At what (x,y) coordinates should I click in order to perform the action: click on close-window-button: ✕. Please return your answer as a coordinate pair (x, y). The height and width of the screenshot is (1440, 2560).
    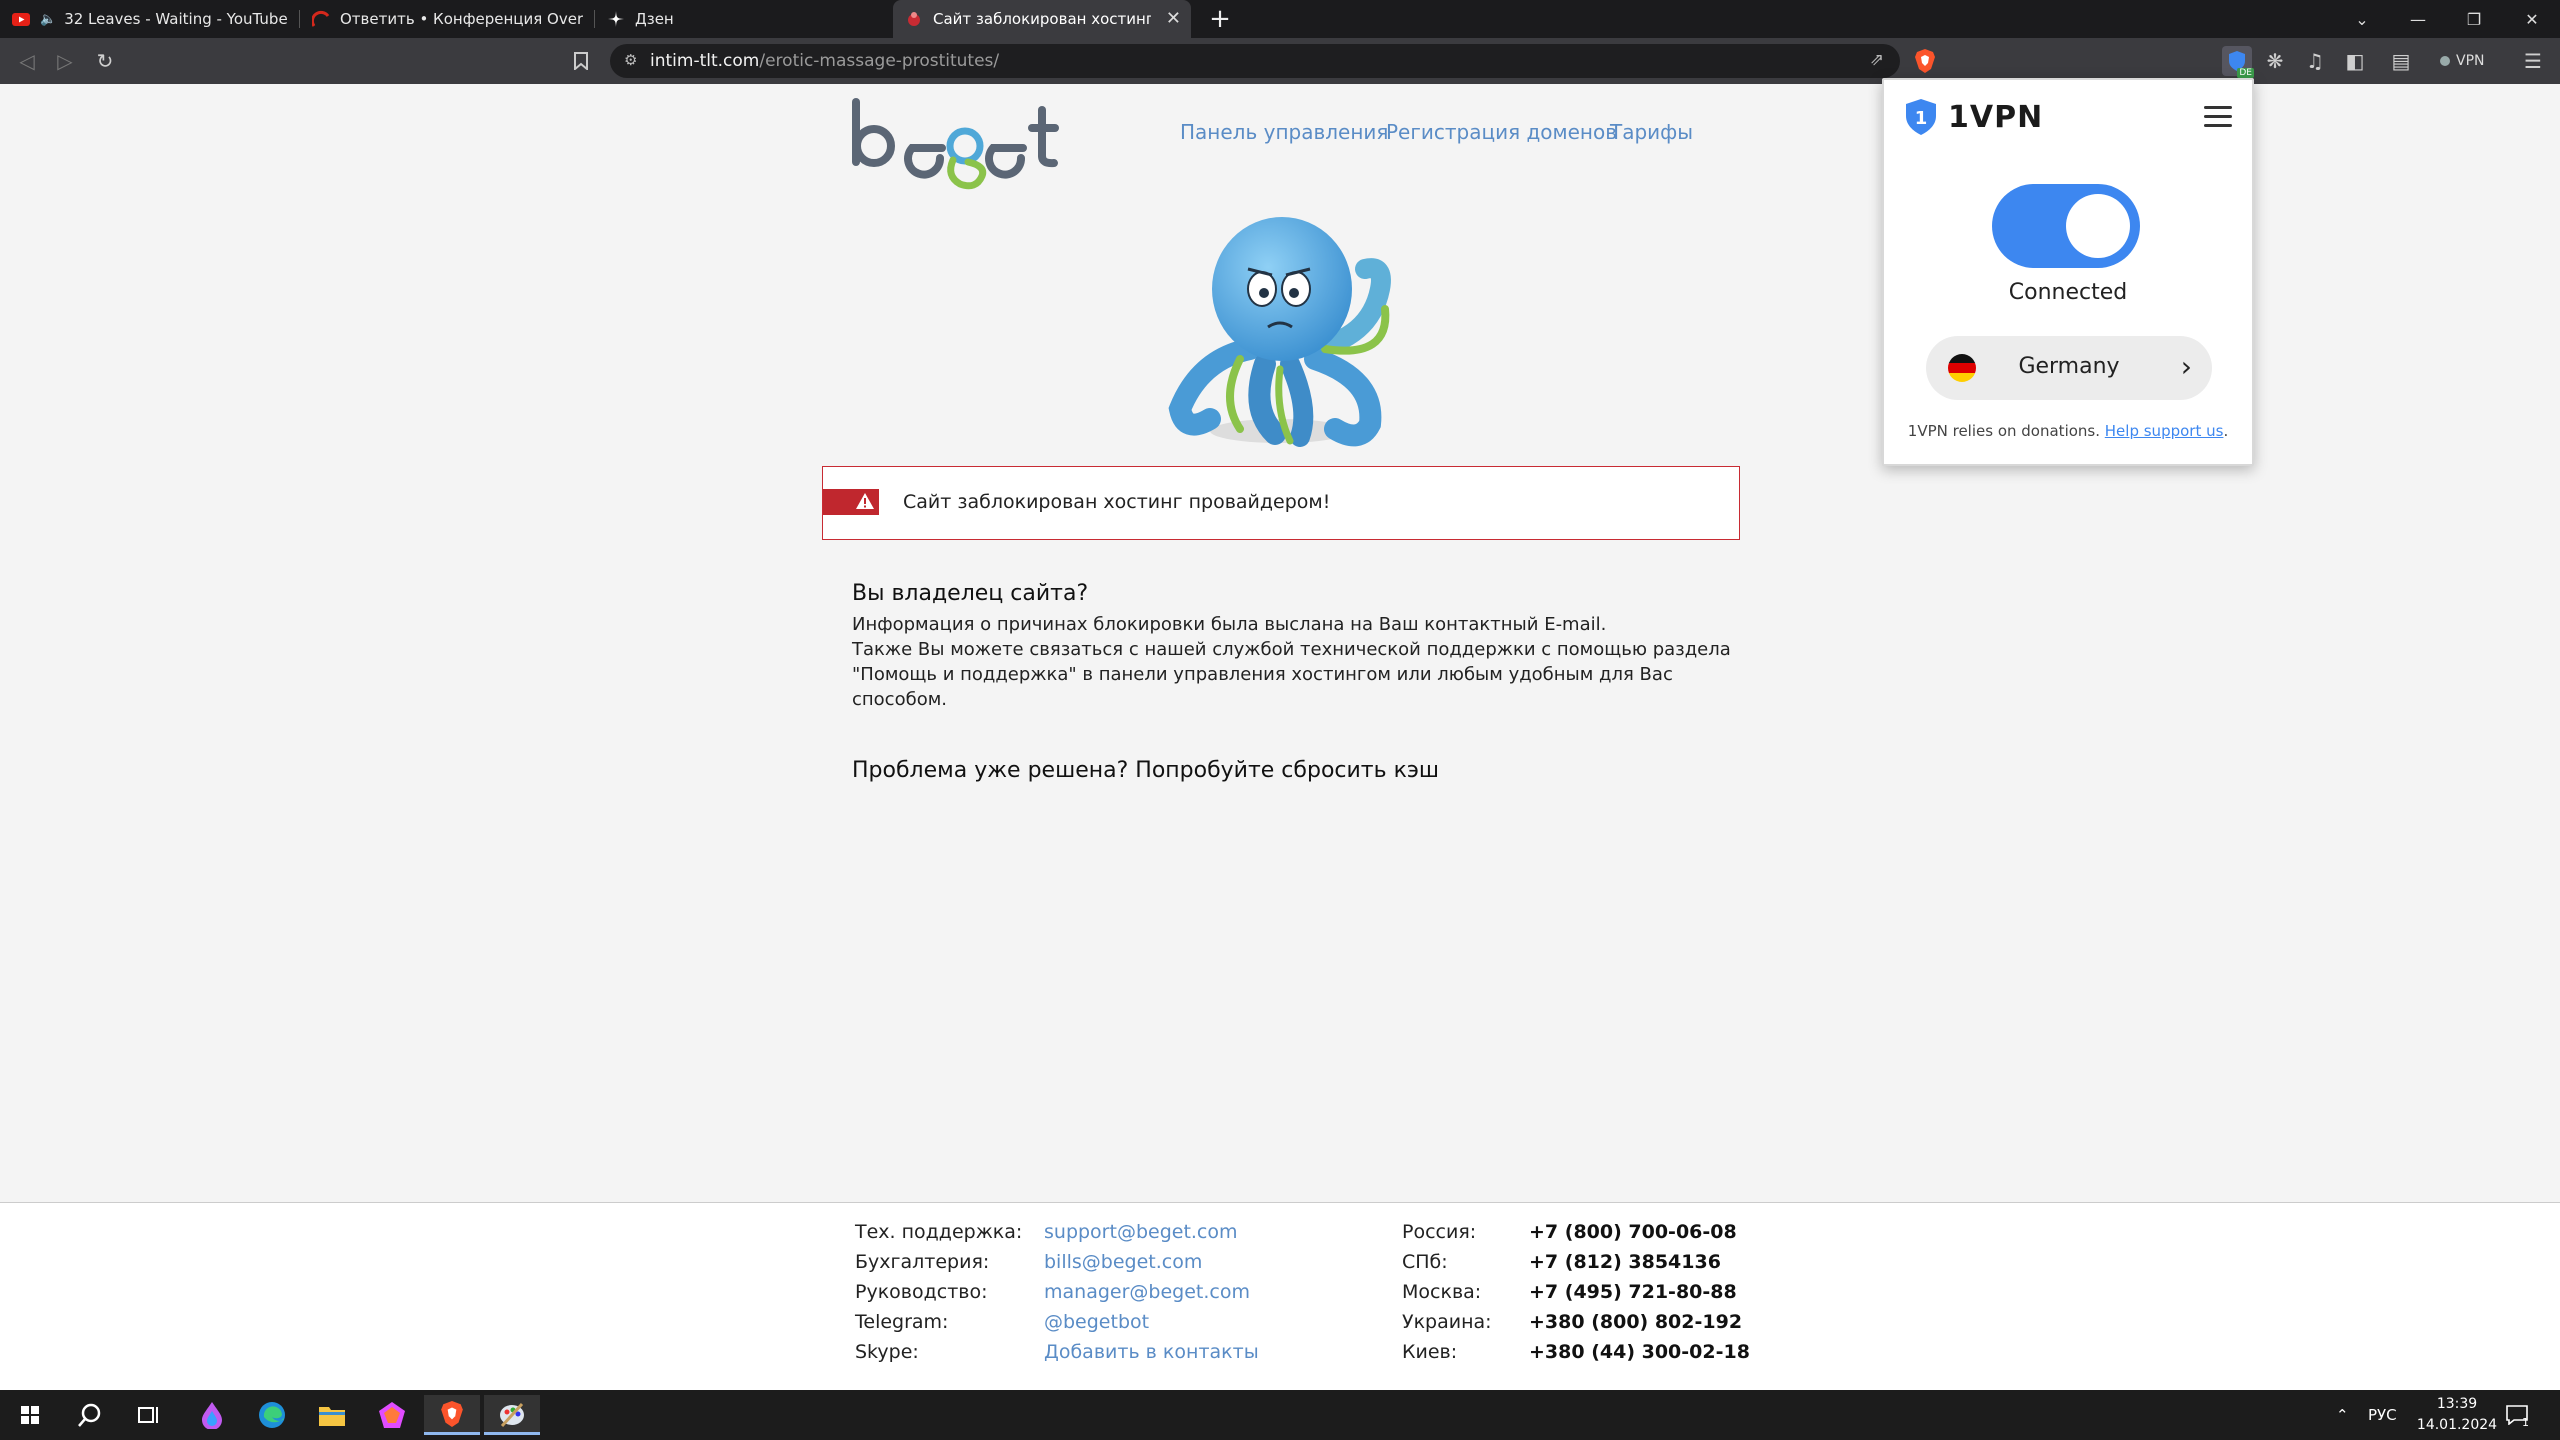
    Looking at the image, I should click on (2532, 19).